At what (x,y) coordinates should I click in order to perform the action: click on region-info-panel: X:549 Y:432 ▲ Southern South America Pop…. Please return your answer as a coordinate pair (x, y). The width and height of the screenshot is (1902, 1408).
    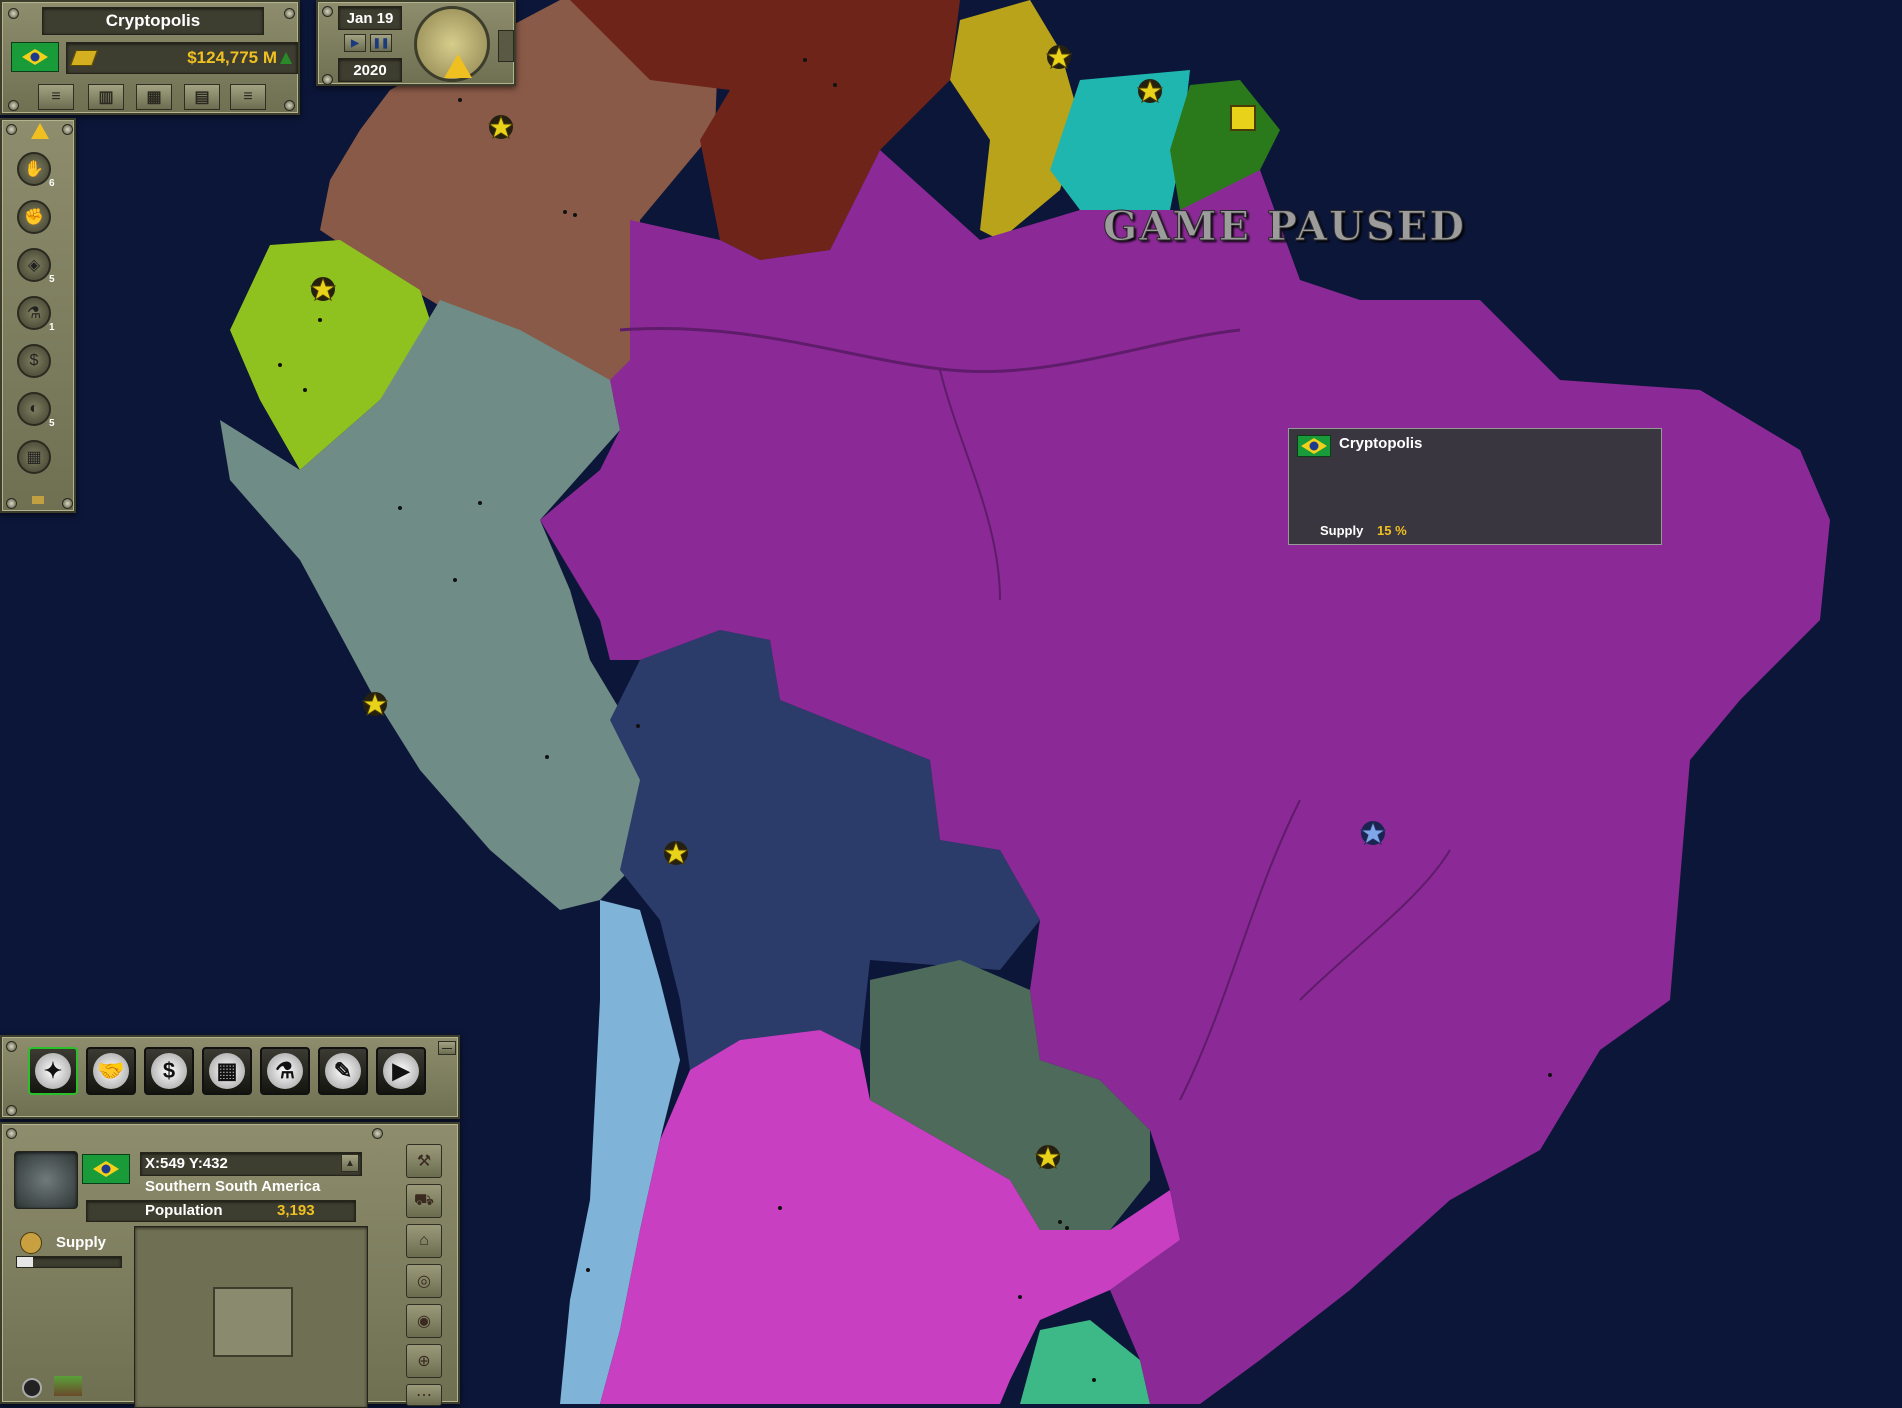
    Looking at the image, I should click on (230, 1265).